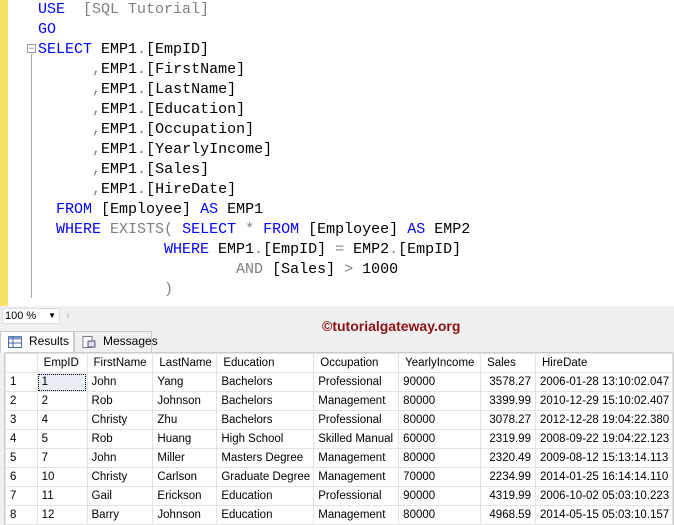  What do you see at coordinates (21, 496) in the screenshot?
I see `row-number: 7` at bounding box center [21, 496].